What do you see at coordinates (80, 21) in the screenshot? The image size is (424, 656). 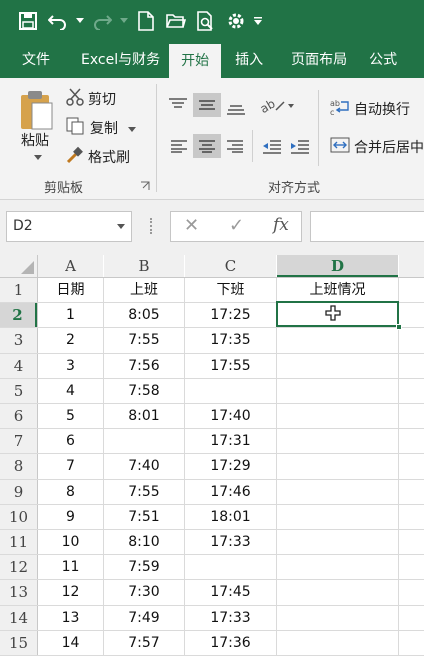 I see `undo-dropdown-icon` at bounding box center [80, 21].